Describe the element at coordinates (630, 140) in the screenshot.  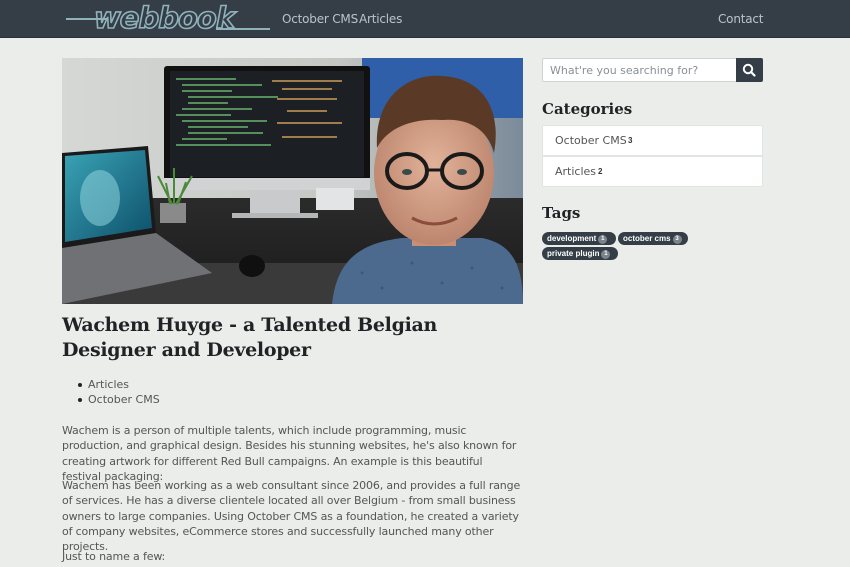
I see `category-count: 3` at that location.